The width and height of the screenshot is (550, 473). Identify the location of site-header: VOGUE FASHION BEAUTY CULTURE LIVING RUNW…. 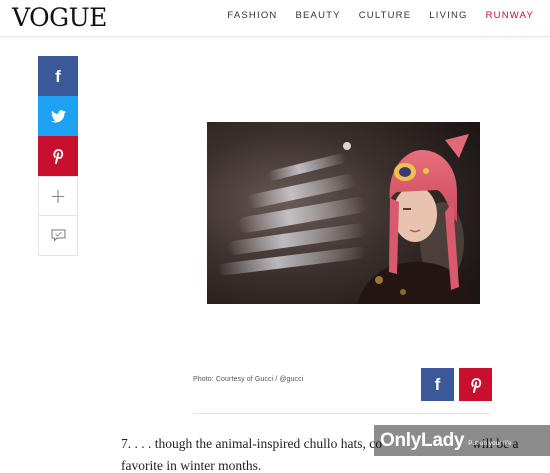
(275, 18).